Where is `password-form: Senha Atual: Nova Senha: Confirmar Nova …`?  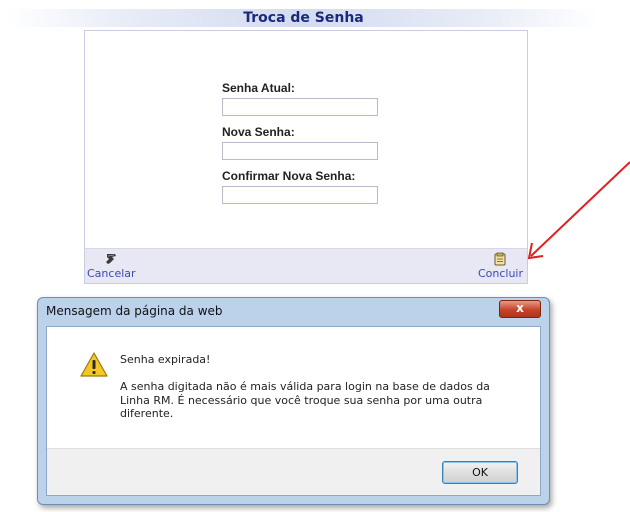 password-form: Senha Atual: Nova Senha: Confirmar Nova … is located at coordinates (300, 147).